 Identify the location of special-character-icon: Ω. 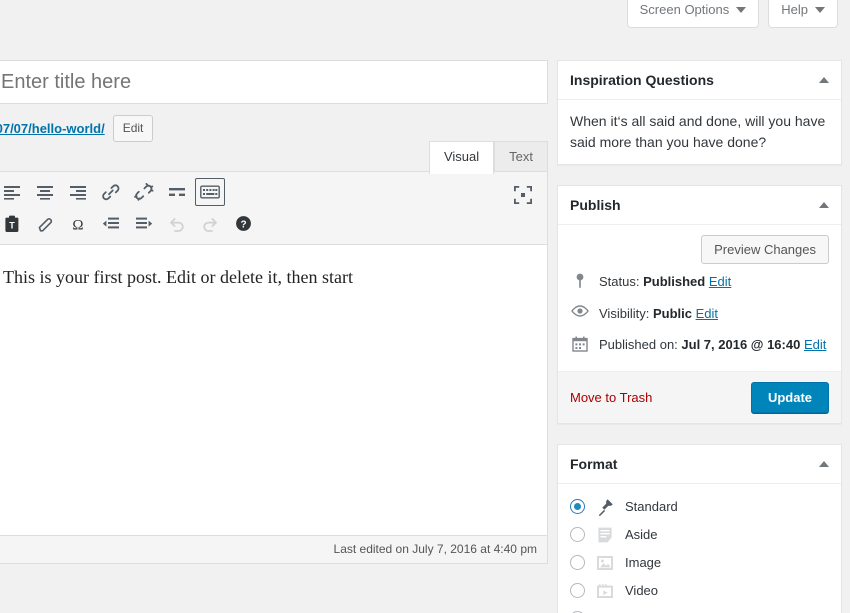
(78, 224).